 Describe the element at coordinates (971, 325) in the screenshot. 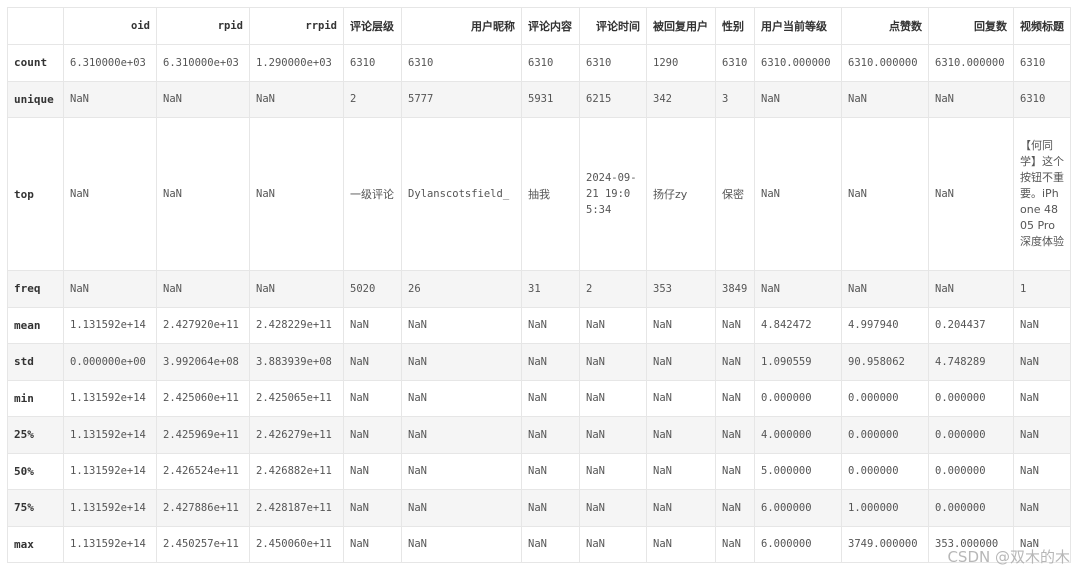

I see `table-cell: 0.204437` at that location.